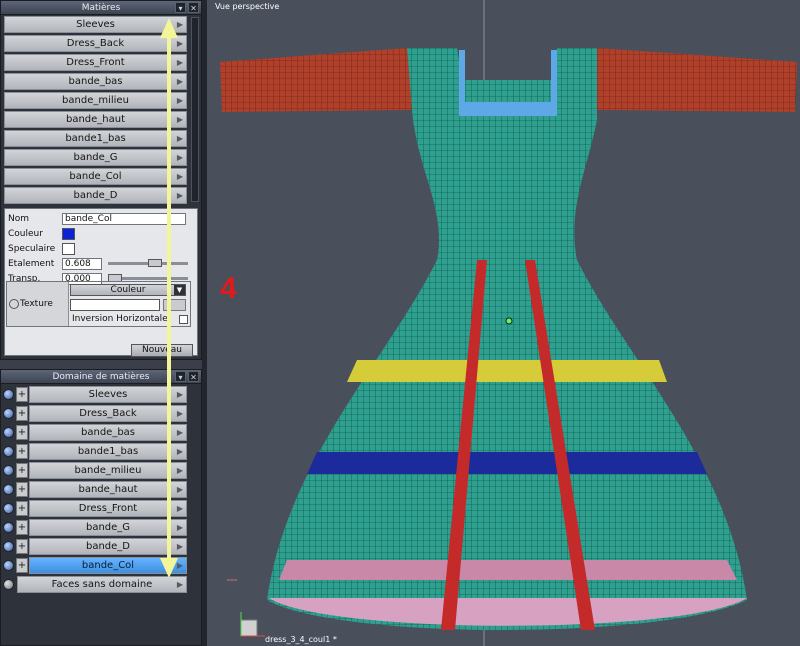 The image size is (800, 646). I want to click on domain-item-label: Faces sans domaine, so click(102, 584).